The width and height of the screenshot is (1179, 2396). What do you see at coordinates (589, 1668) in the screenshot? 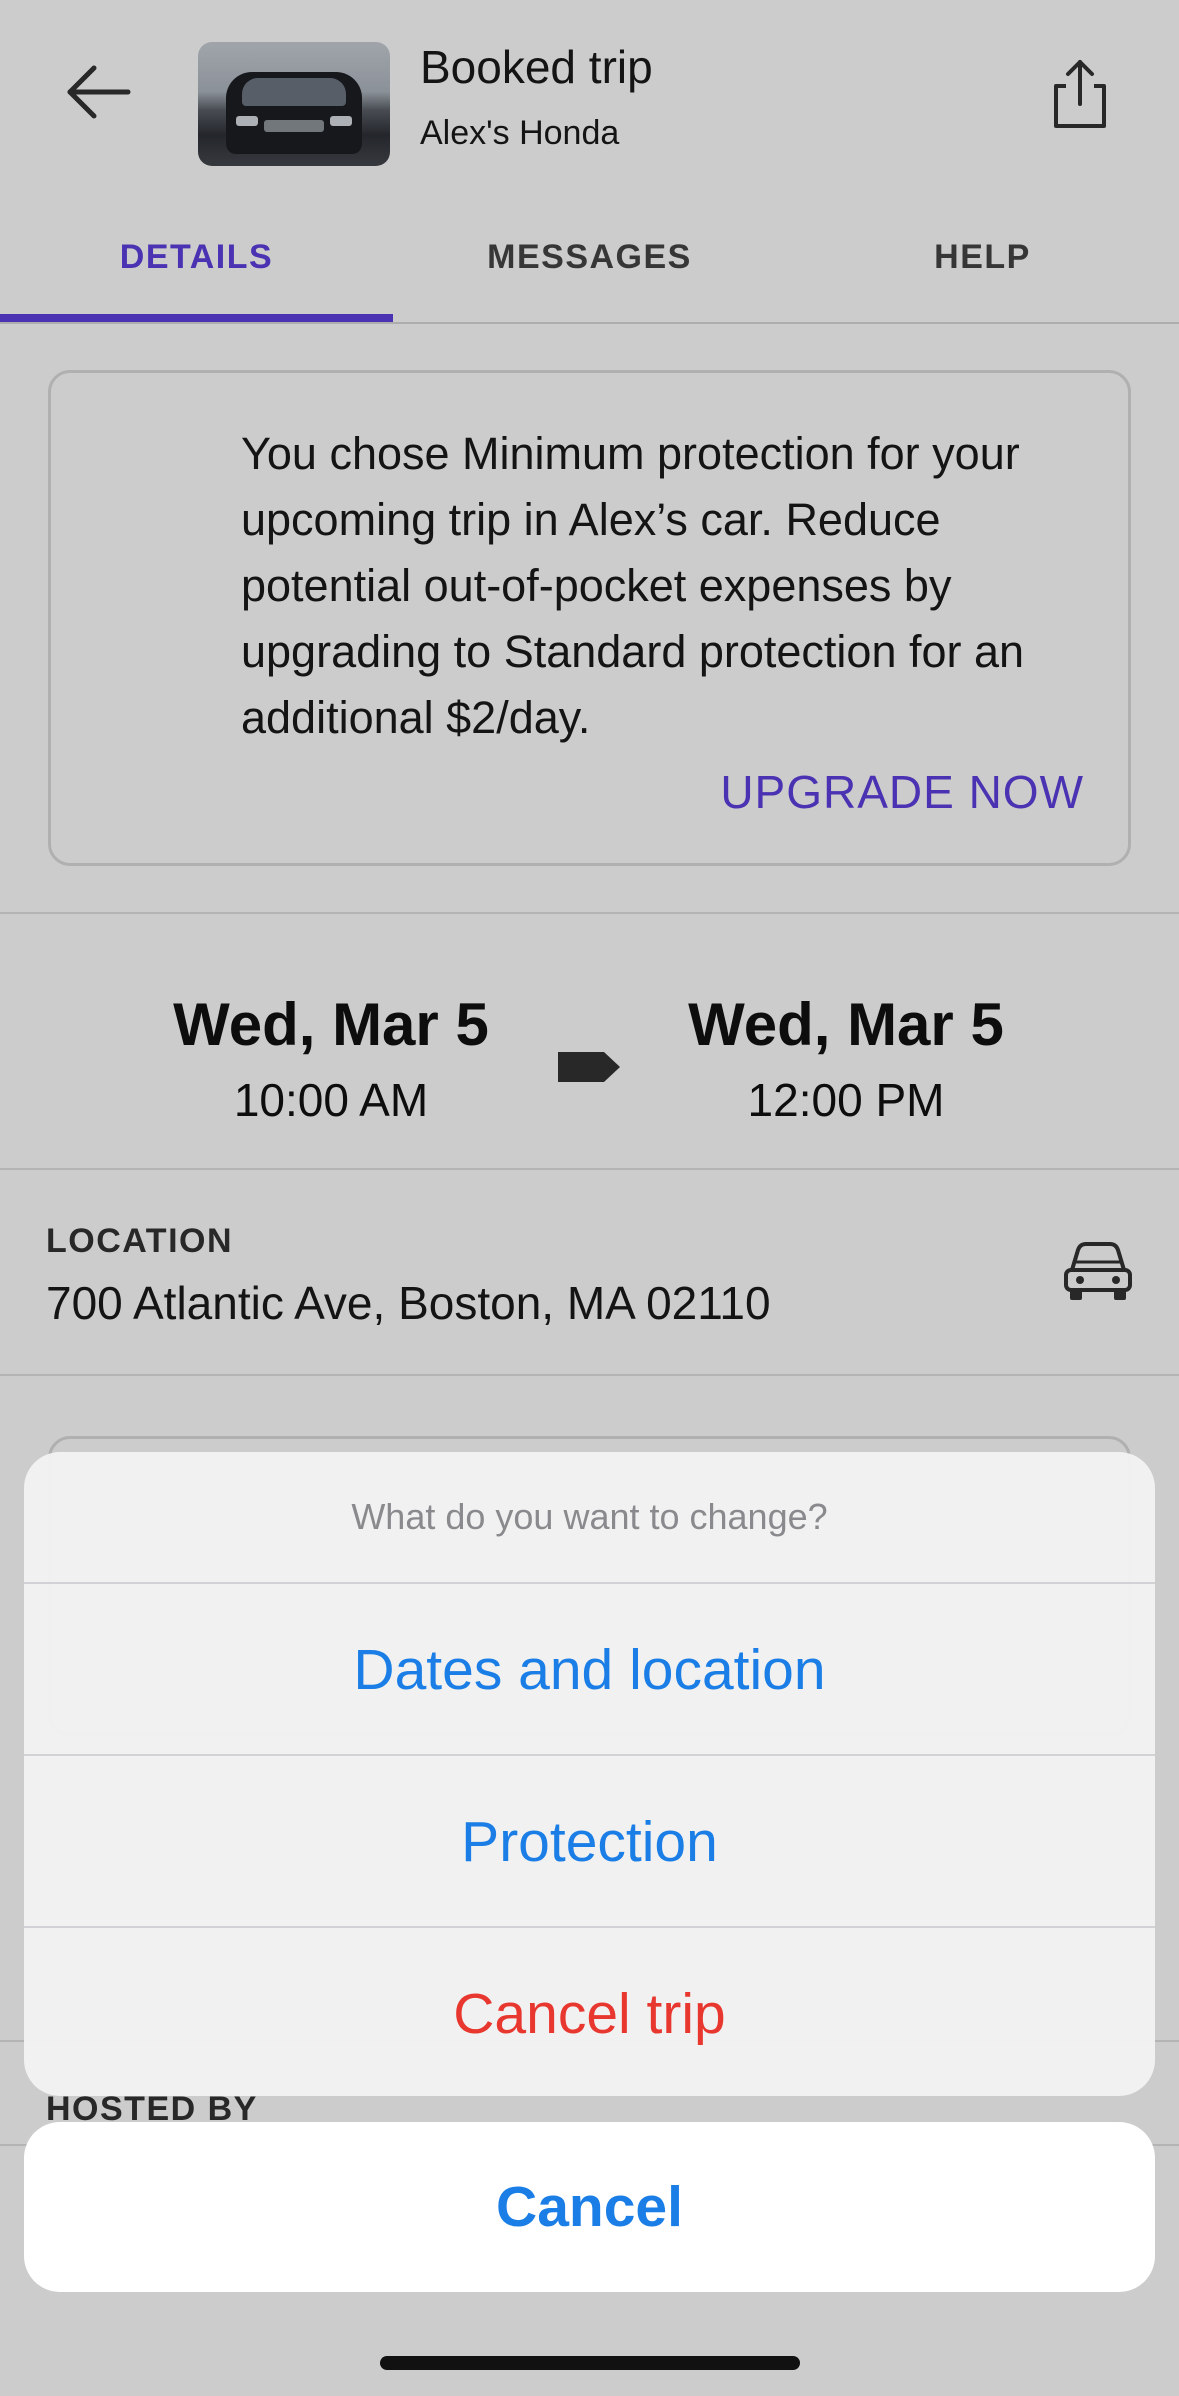
I see `dates-and-location-option: Dates and location` at bounding box center [589, 1668].